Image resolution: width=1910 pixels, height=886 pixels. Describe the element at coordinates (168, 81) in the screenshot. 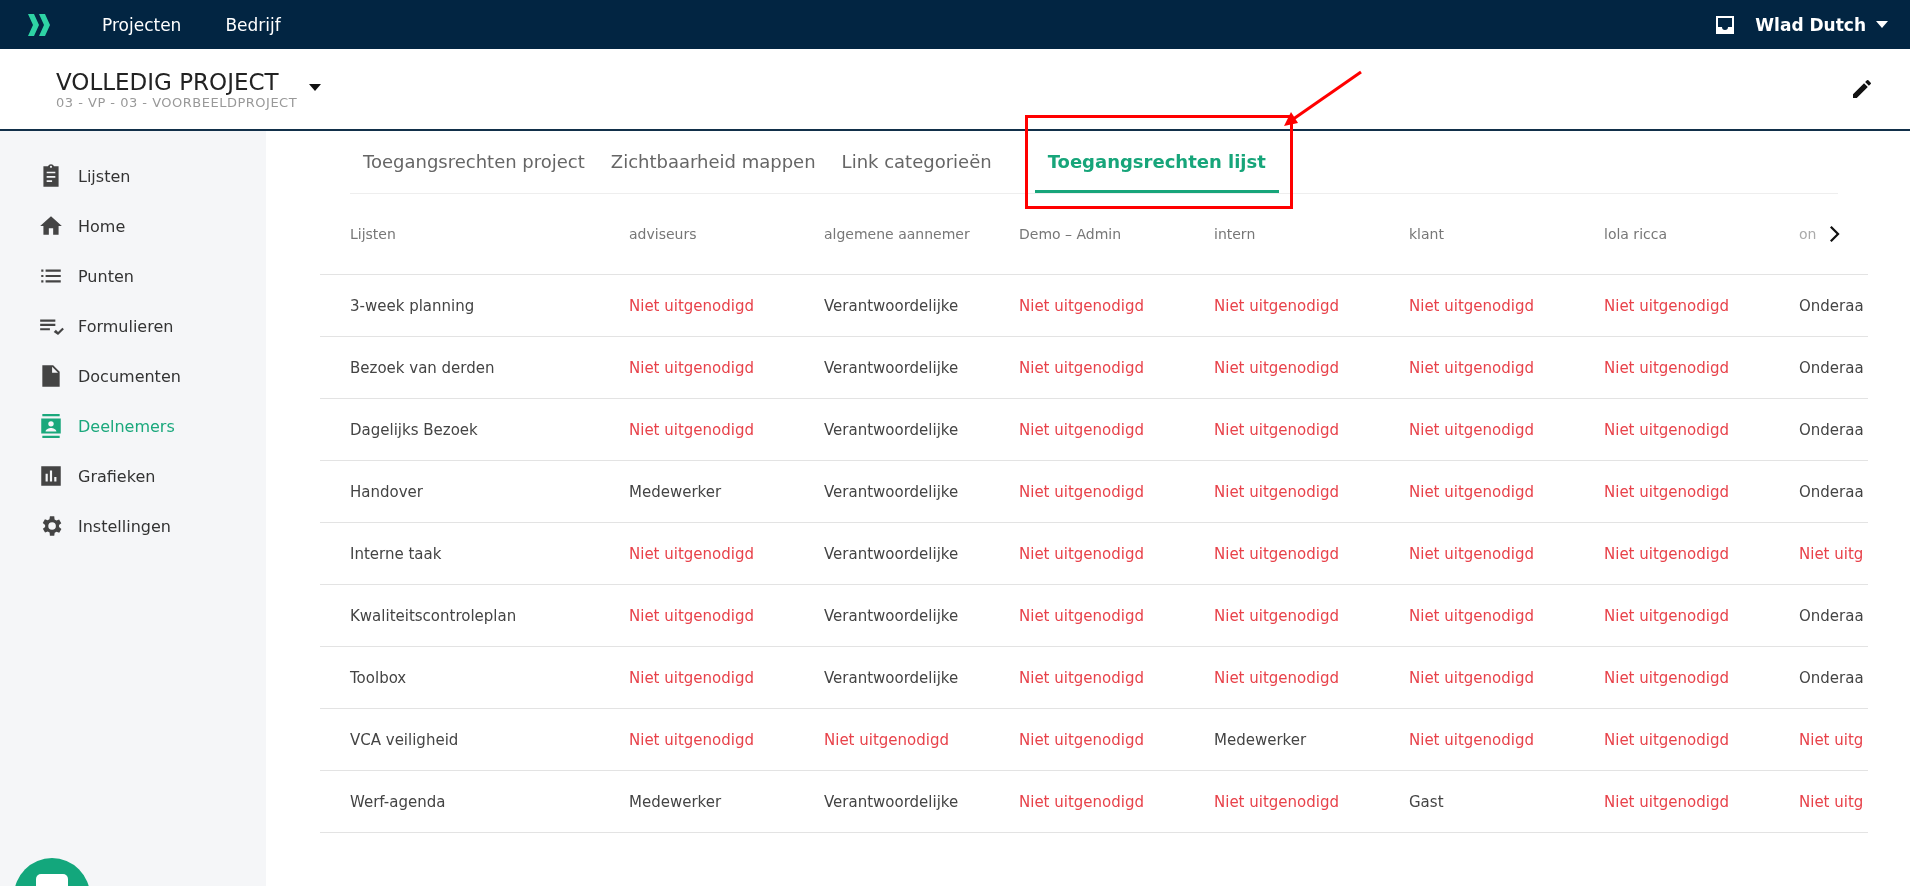

I see `project-title: VOLLEDIG PROJECT` at that location.